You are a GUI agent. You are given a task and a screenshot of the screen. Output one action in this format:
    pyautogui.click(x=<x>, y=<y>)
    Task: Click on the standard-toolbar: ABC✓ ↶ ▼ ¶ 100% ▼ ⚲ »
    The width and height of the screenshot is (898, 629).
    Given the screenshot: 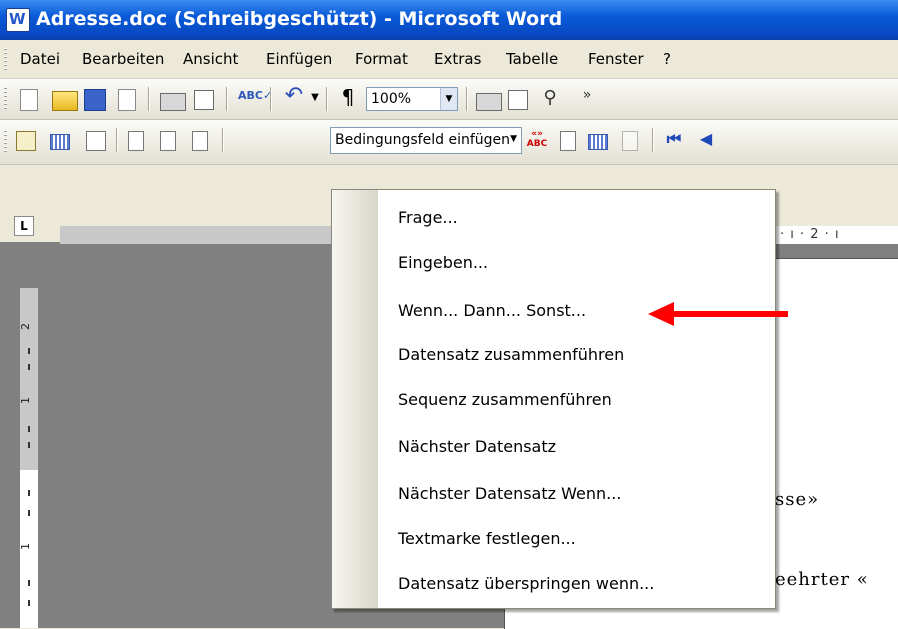 What is the action you would take?
    pyautogui.click(x=449, y=99)
    